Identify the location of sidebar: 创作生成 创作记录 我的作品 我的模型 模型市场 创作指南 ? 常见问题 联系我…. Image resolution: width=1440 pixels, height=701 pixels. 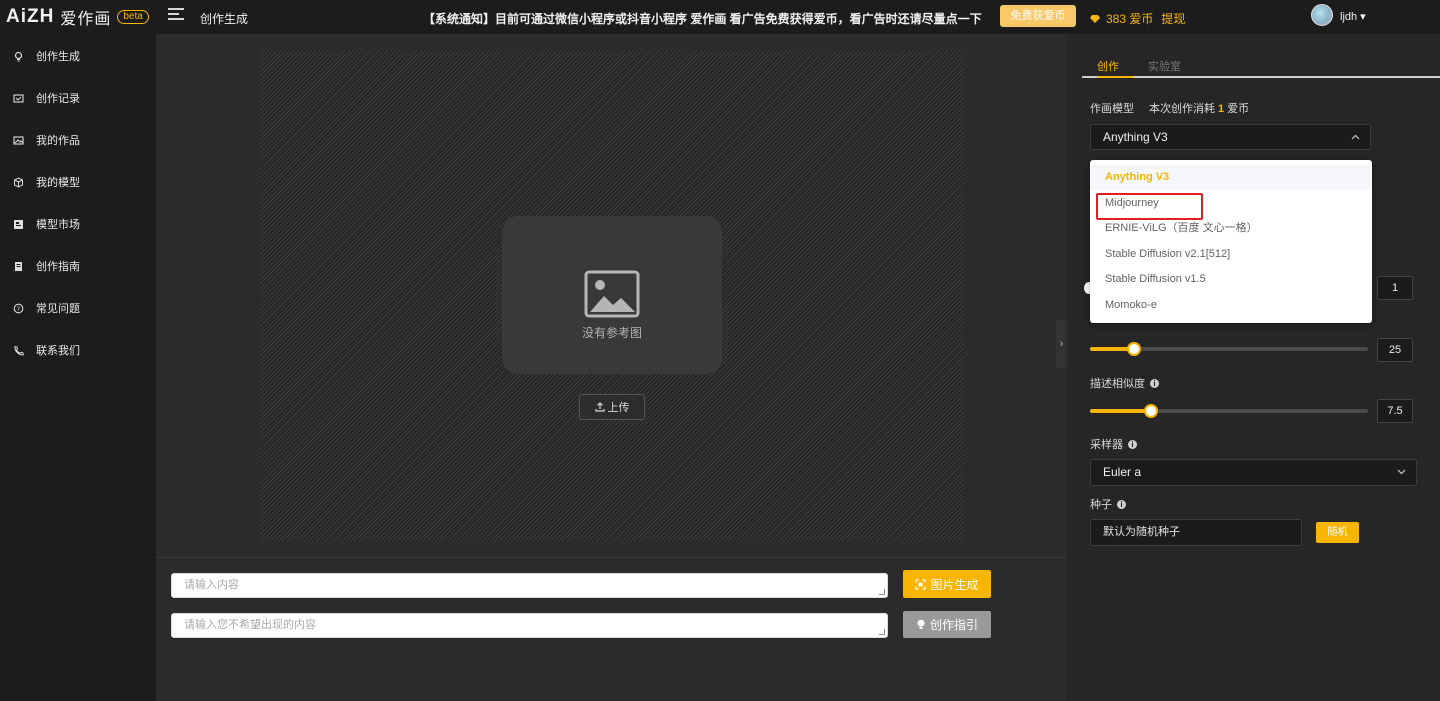
(78, 367).